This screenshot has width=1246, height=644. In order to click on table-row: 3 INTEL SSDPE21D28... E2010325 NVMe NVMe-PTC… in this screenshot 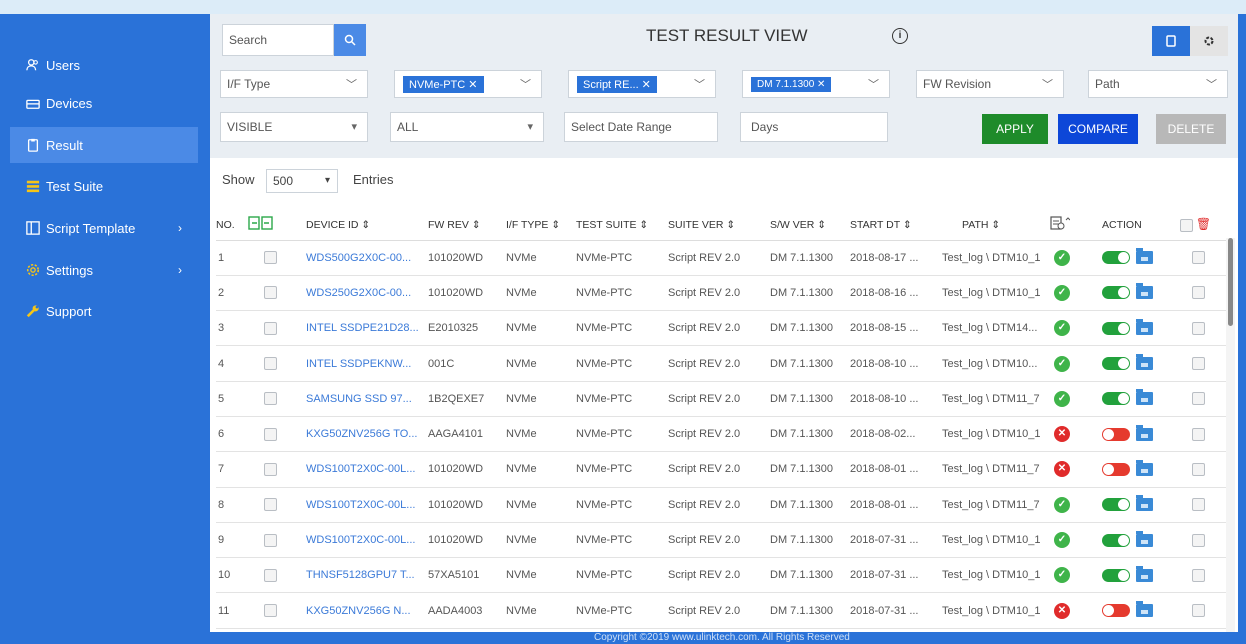, I will do `click(724, 328)`.